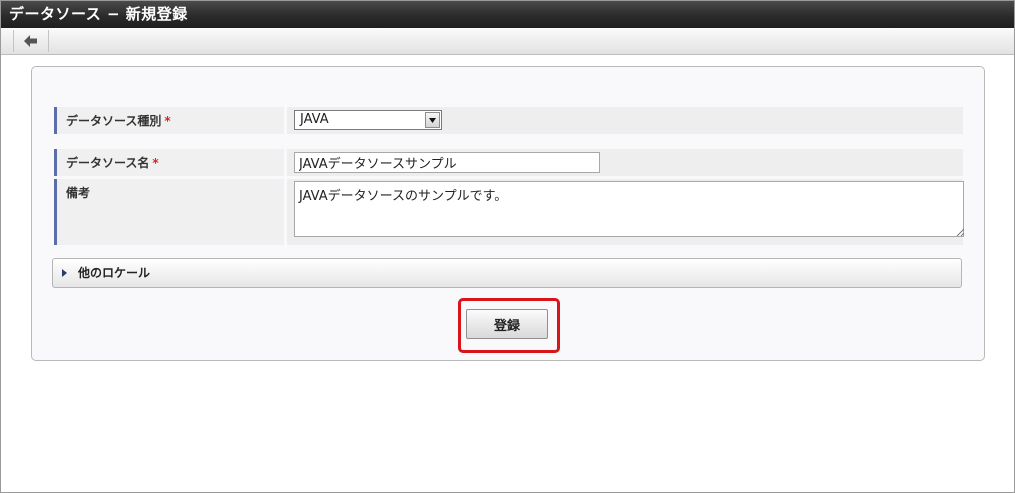 This screenshot has height=493, width=1015. Describe the element at coordinates (169, 212) in the screenshot. I see `note-label: 備考` at that location.